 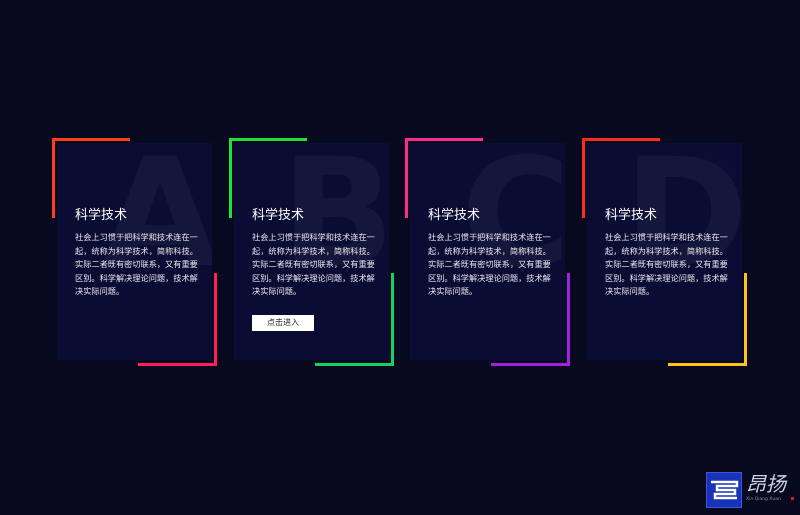 I want to click on watermark-logo-icon, so click(x=724, y=490).